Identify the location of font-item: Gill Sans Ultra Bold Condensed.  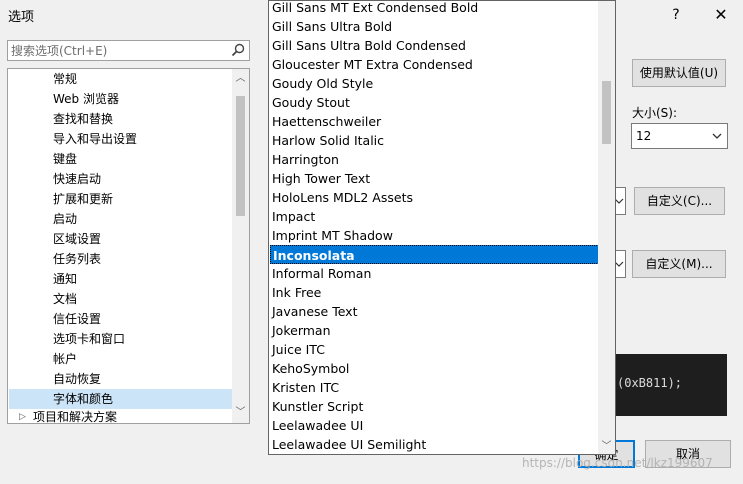
(434, 45).